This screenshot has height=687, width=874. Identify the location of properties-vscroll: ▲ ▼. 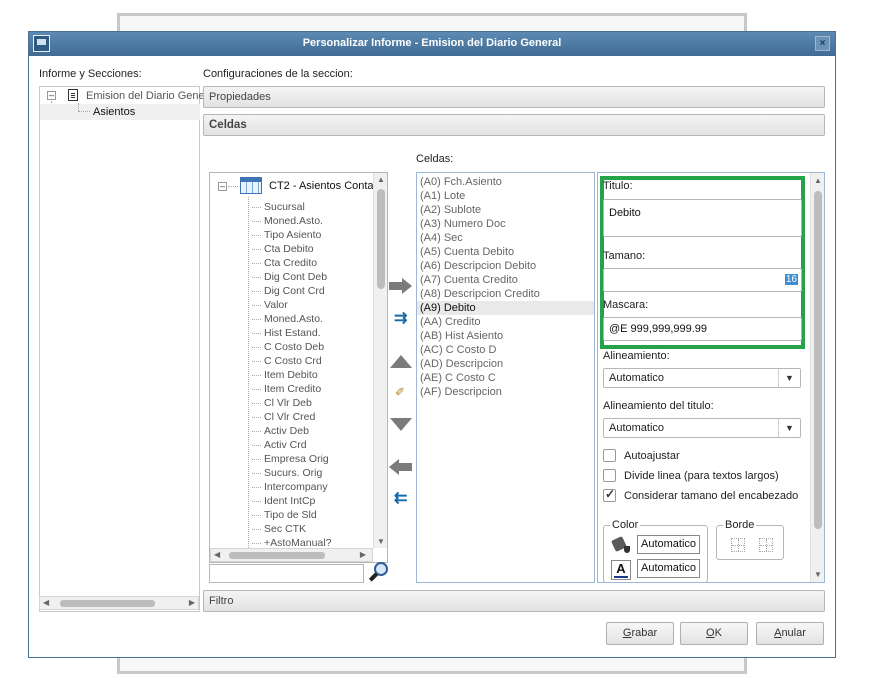
(817, 377).